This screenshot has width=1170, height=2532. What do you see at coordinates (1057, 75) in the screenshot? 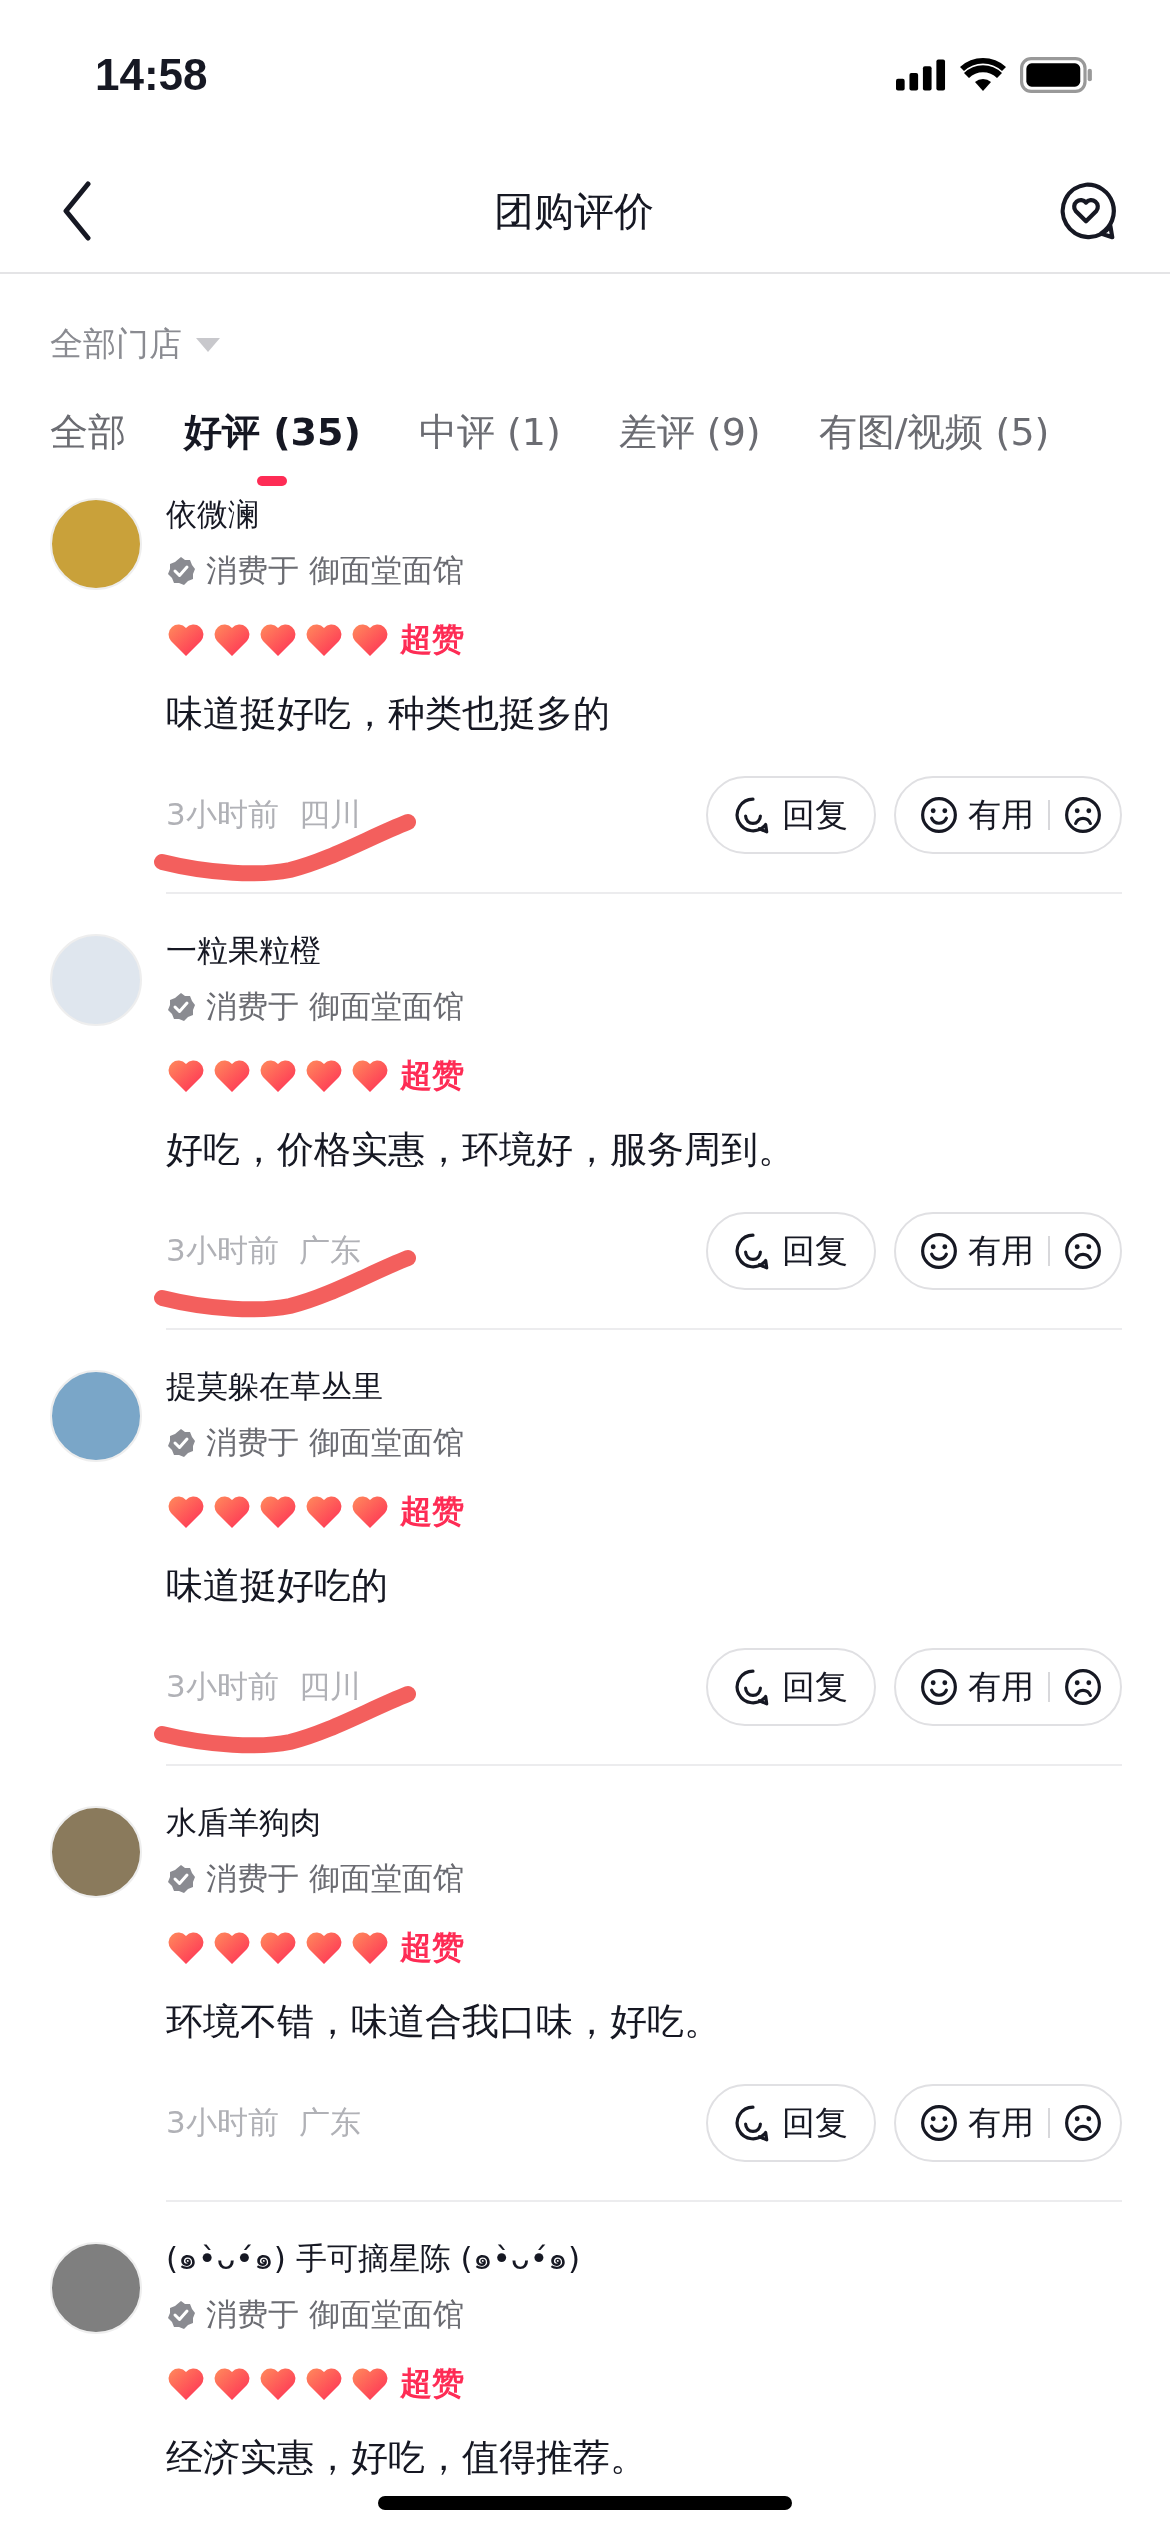
I see `battery-icon` at bounding box center [1057, 75].